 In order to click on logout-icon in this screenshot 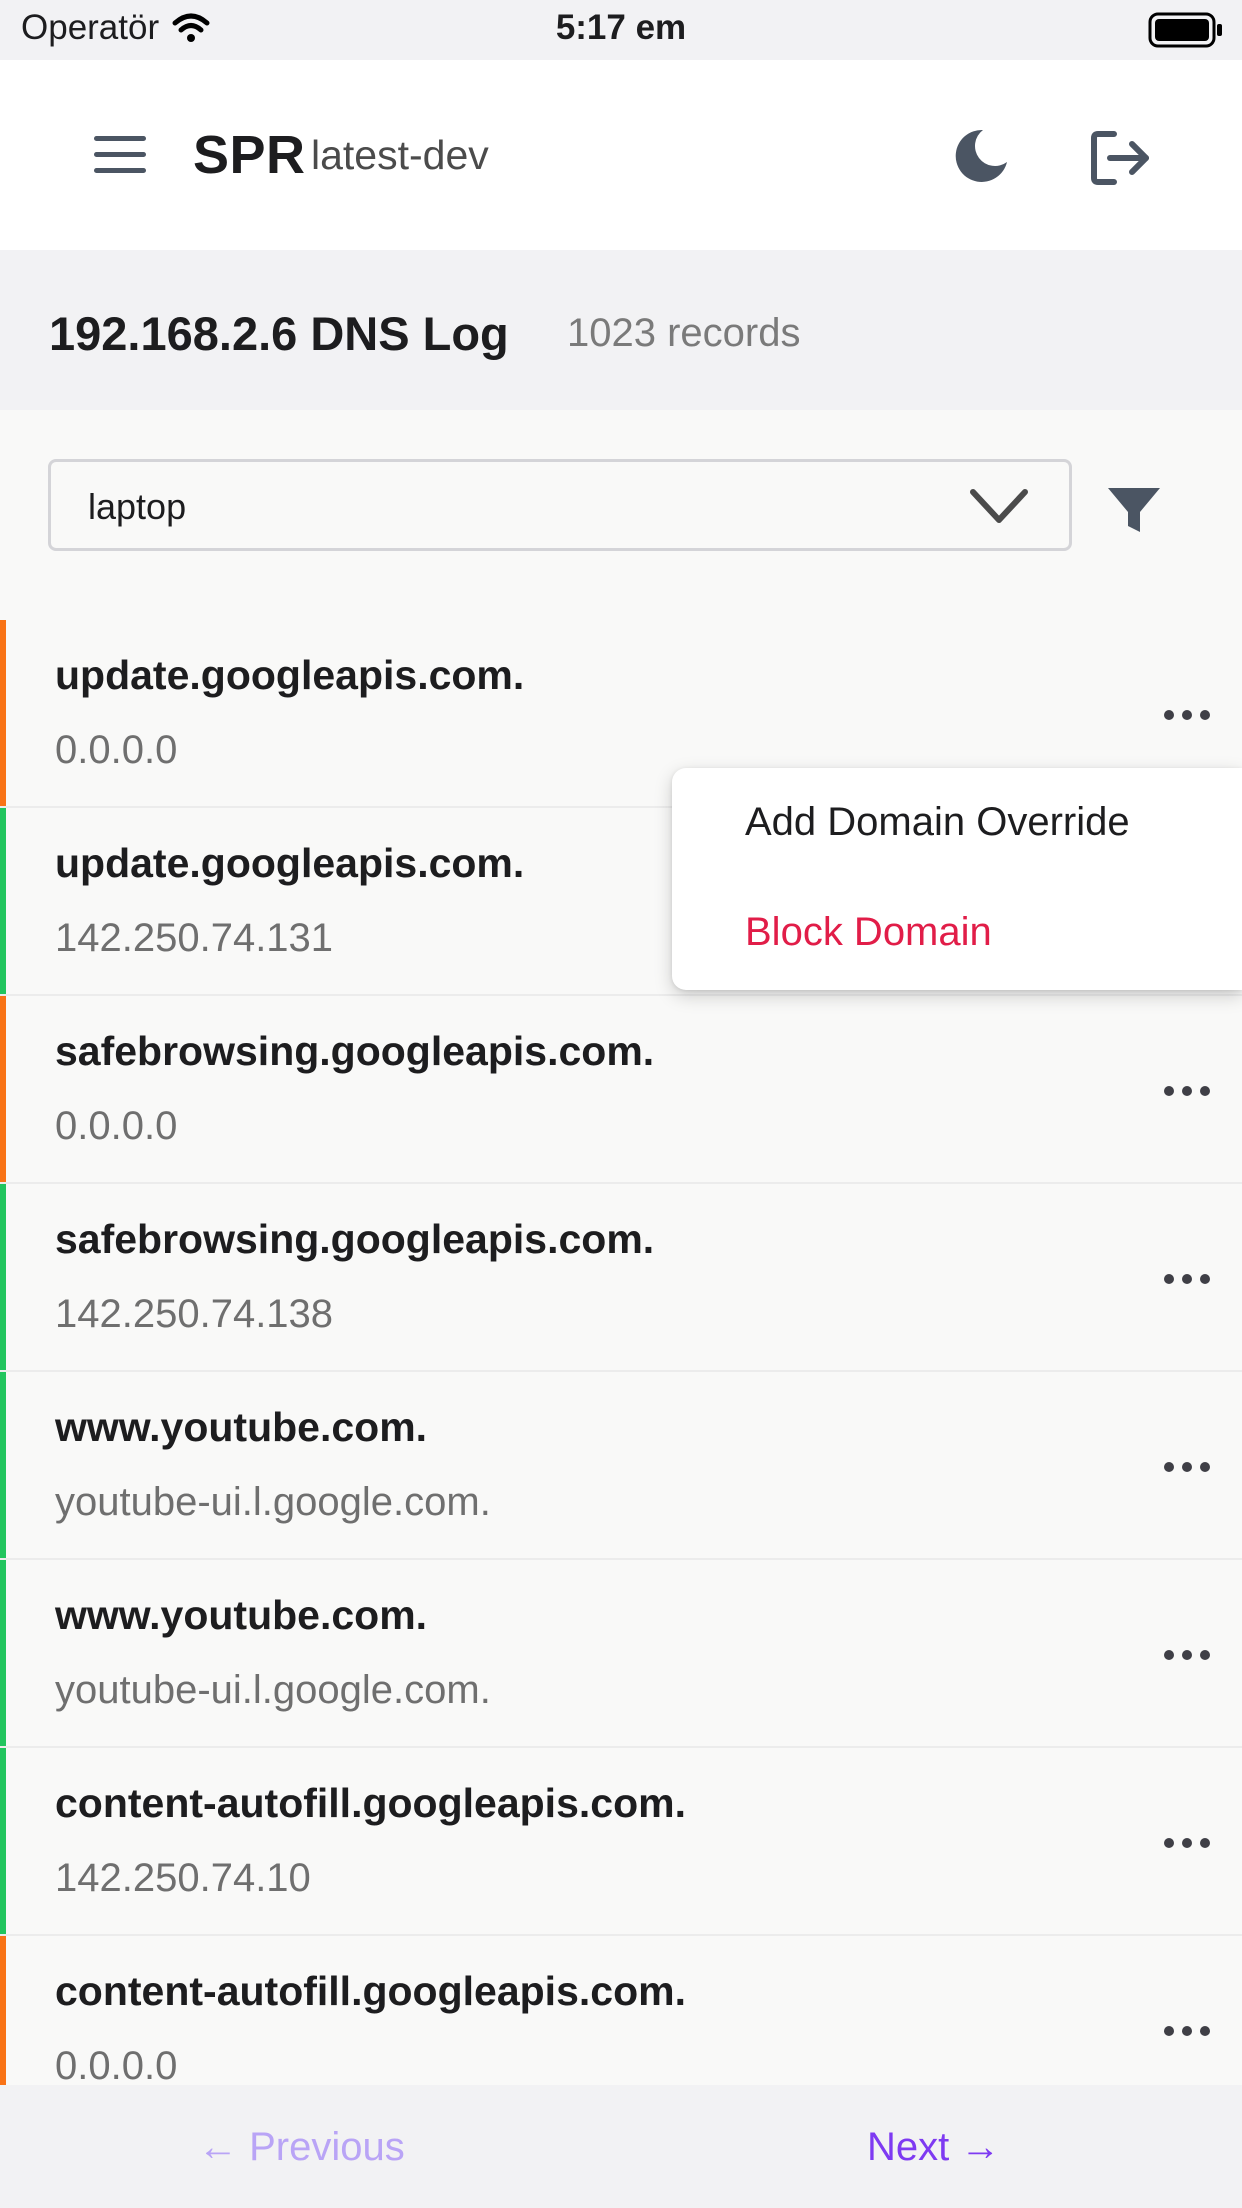, I will do `click(1121, 158)`.